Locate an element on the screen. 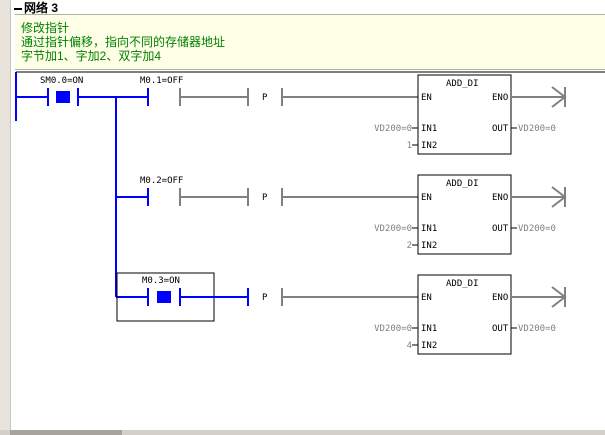 This screenshot has width=605, height=435. block3-in2: IN2 is located at coordinates (429, 346).